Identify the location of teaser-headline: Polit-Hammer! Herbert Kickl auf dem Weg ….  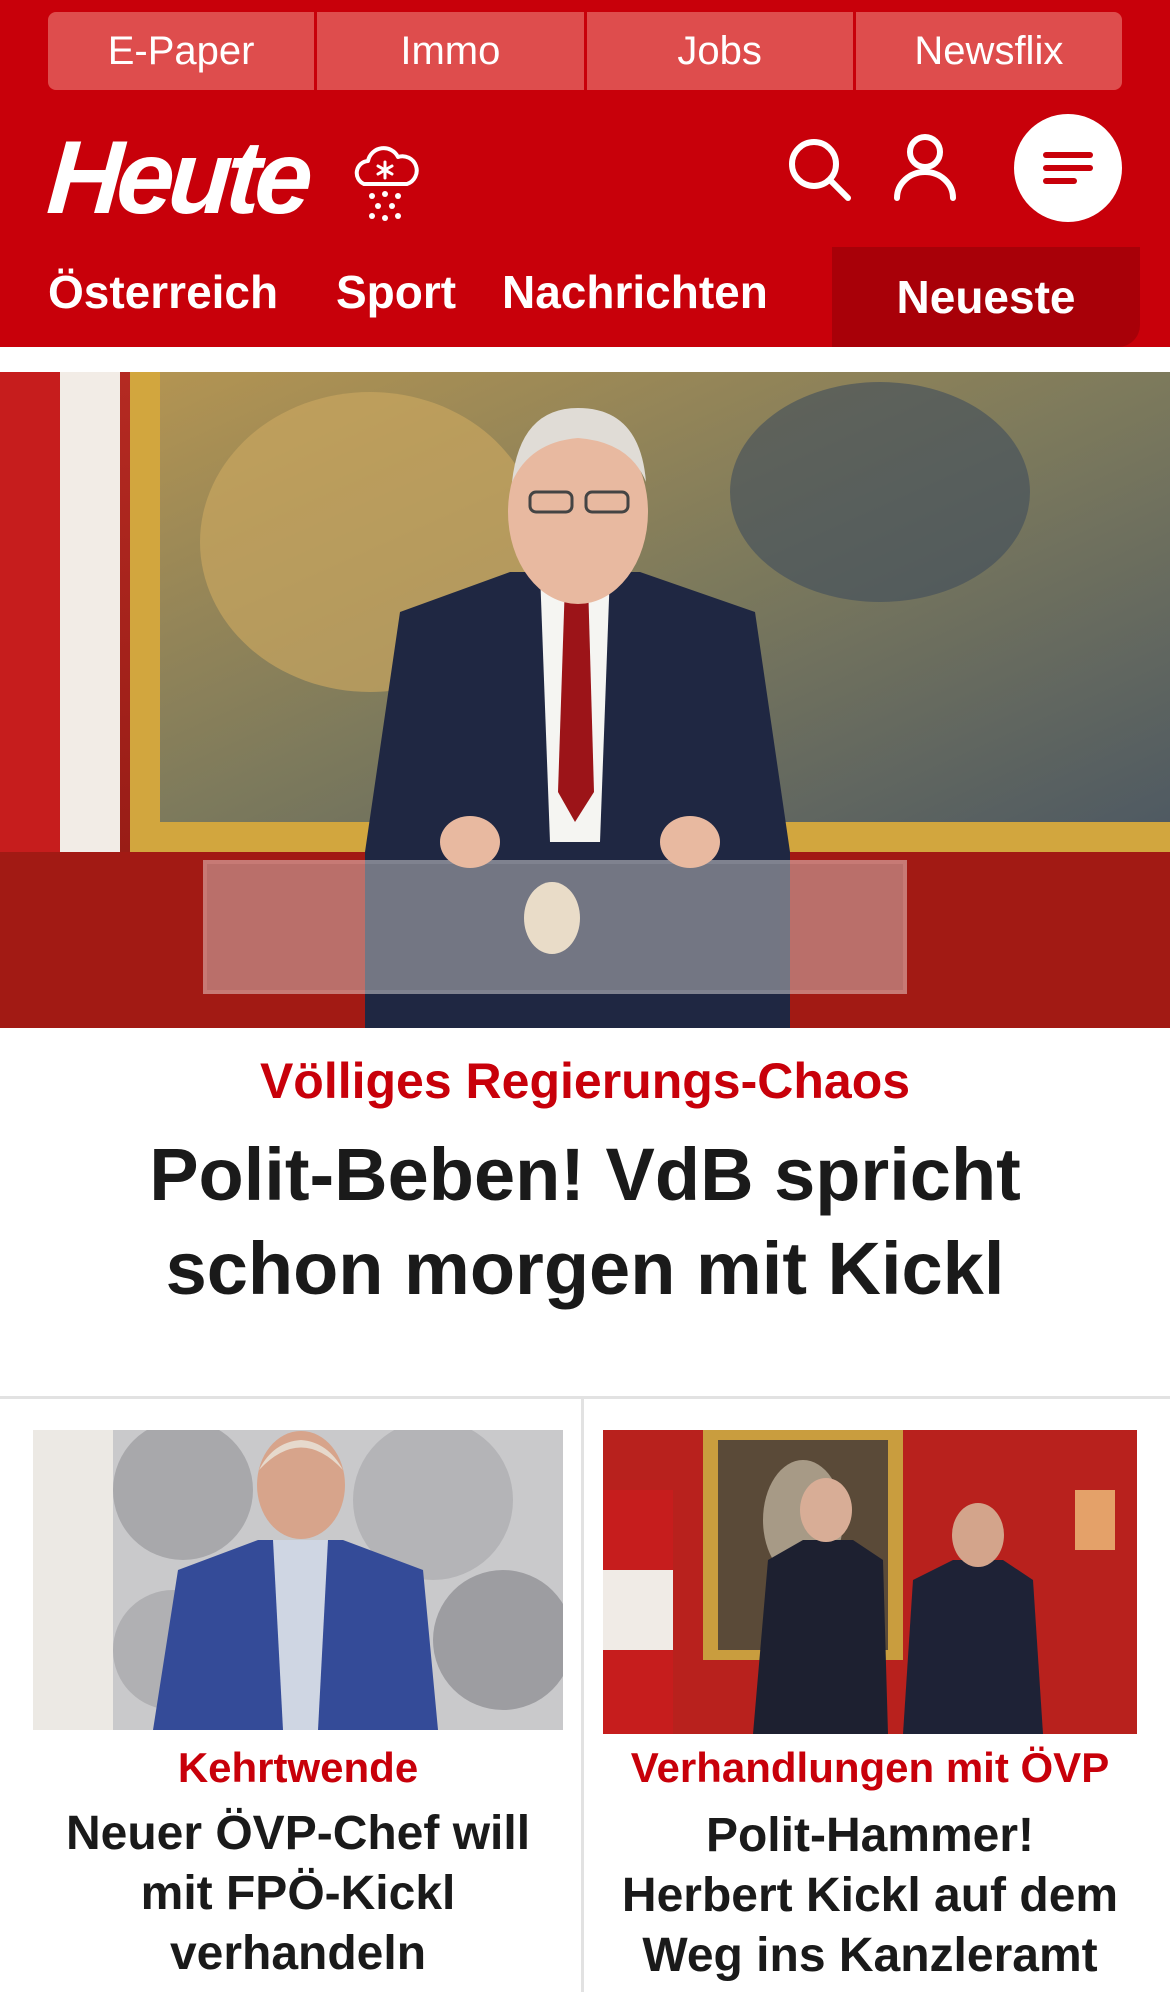
(870, 1896).